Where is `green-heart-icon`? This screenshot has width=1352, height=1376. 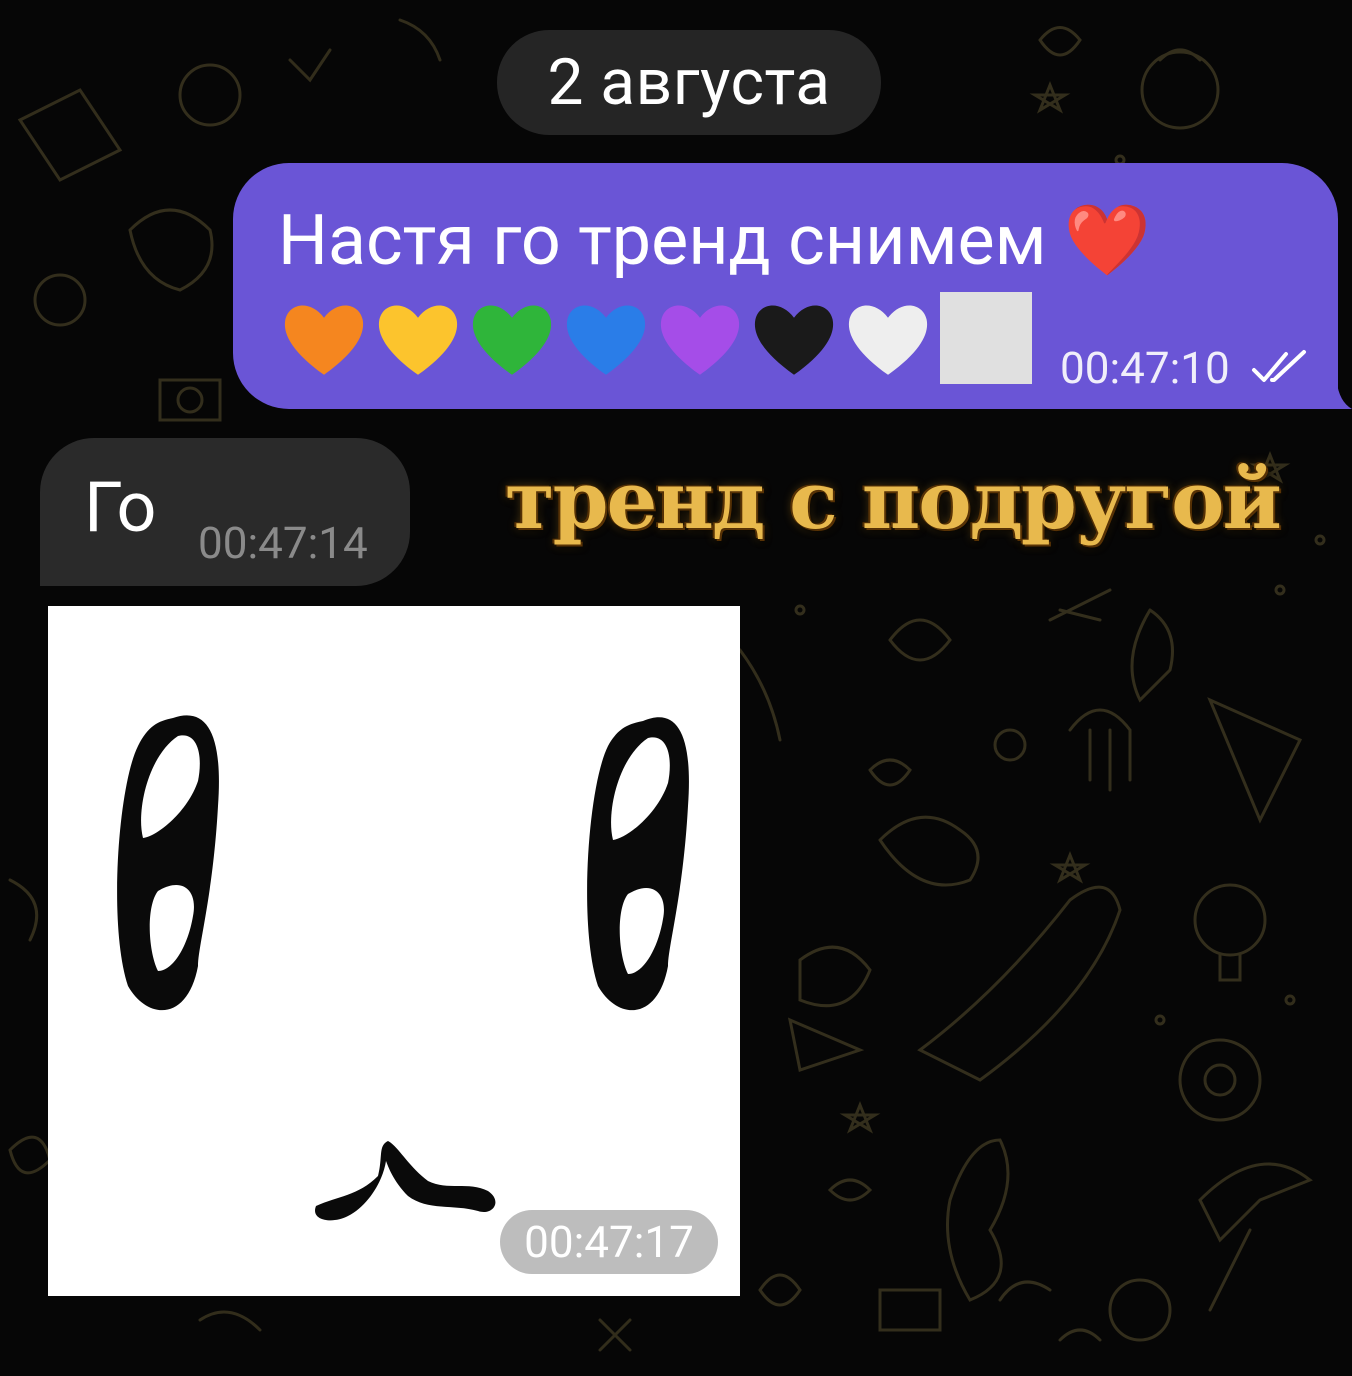
green-heart-icon is located at coordinates (512, 340).